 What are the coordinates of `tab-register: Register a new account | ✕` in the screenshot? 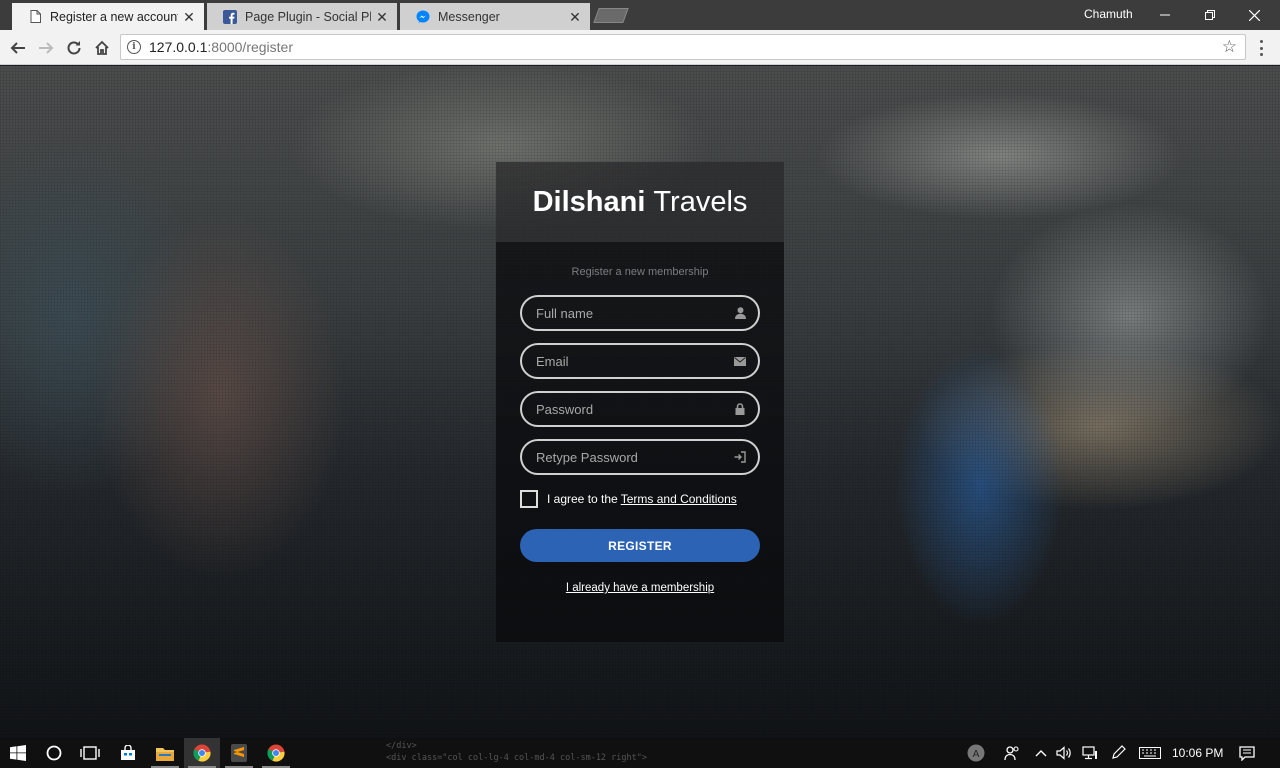 It's located at (108, 16).